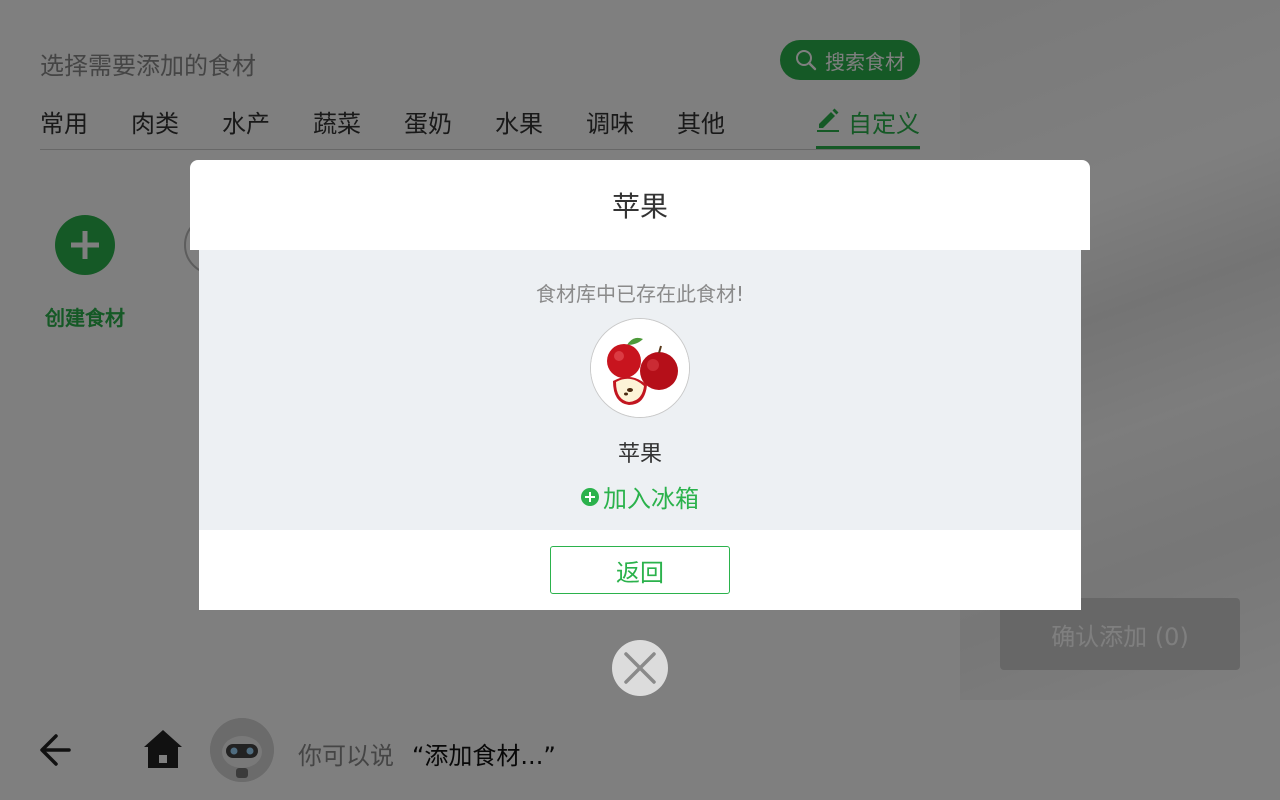 This screenshot has width=1280, height=800. I want to click on close-dialog-button, so click(640, 668).